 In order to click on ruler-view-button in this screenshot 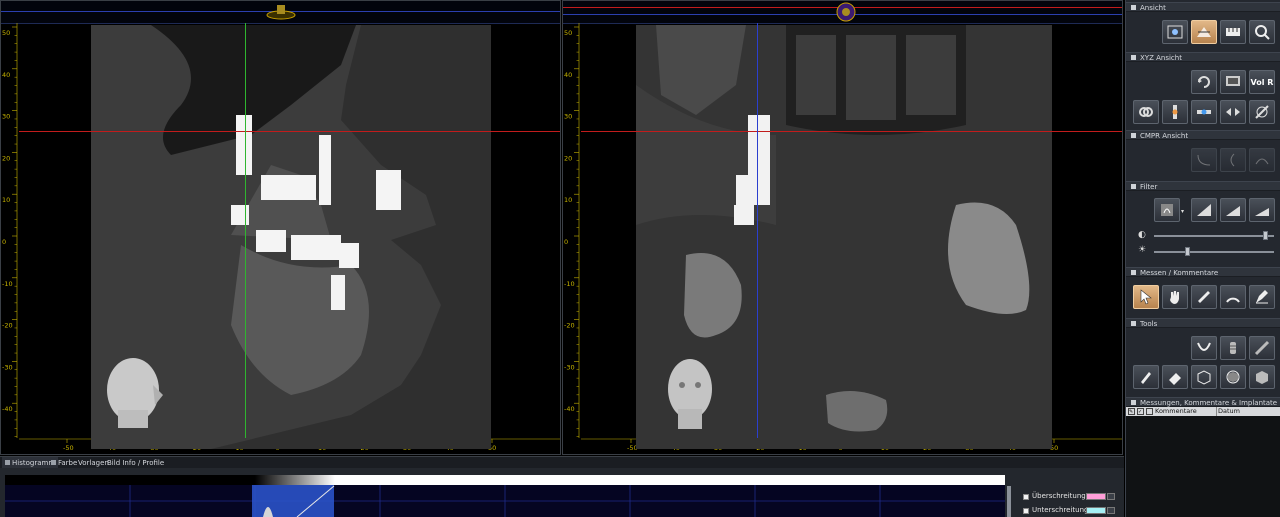, I will do `click(1233, 32)`.